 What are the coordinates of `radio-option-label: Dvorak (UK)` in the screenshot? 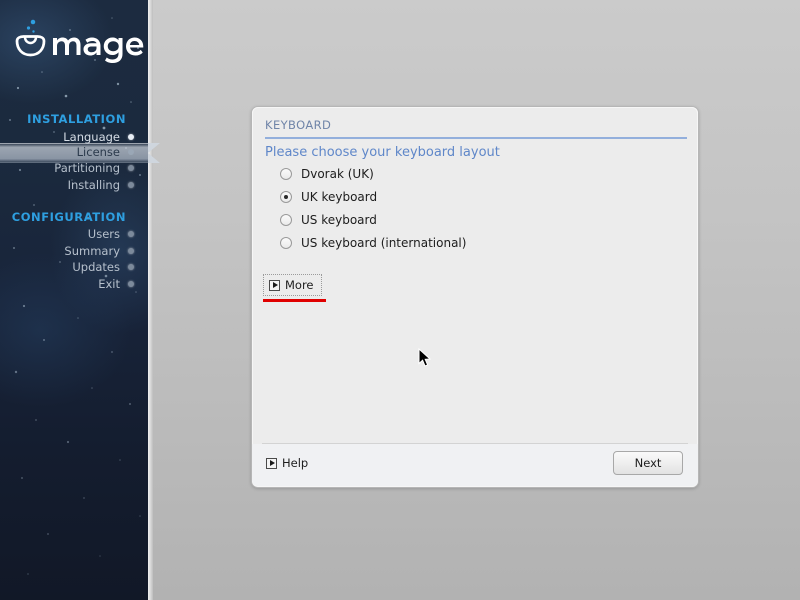 It's located at (337, 174).